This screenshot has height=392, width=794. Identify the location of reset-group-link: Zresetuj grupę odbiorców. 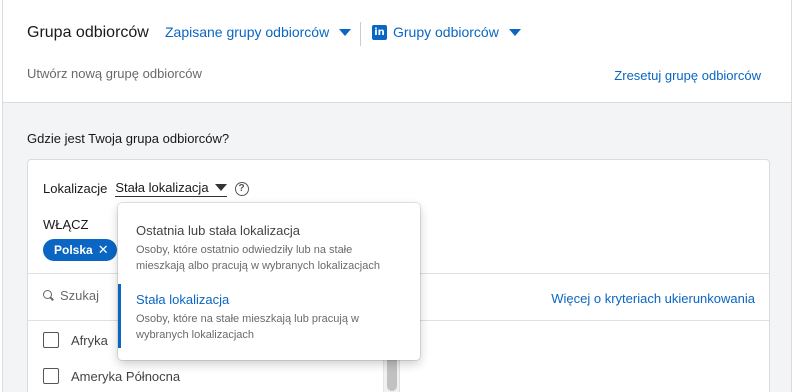
(687, 75).